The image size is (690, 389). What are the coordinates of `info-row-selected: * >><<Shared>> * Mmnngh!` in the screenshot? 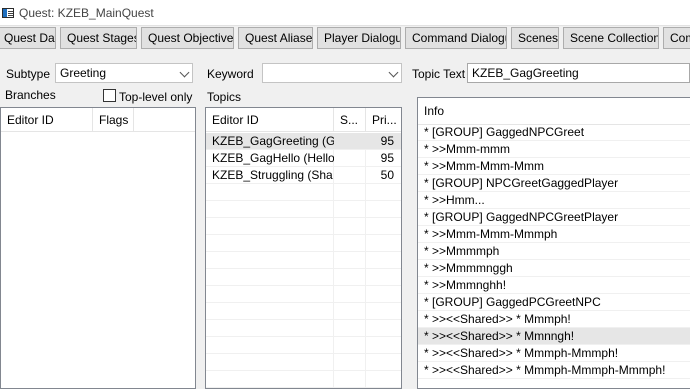 It's located at (554, 336).